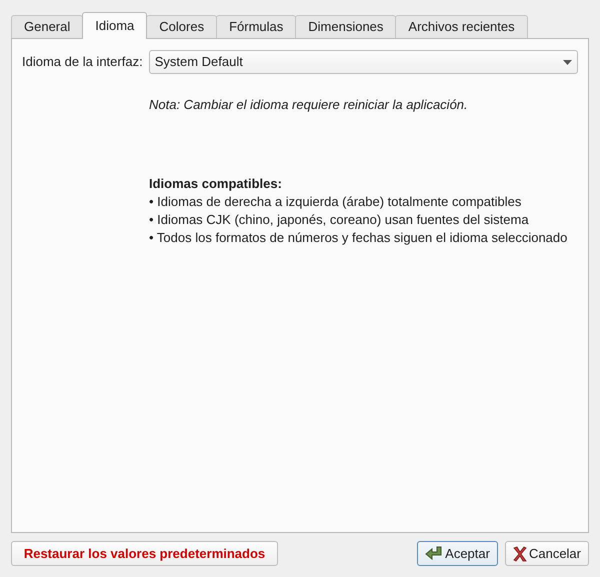 The height and width of the screenshot is (577, 600). What do you see at coordinates (309, 105) in the screenshot?
I see `note-text: Nota: Cambiar el idioma requiere reiniciar la aplicación.` at bounding box center [309, 105].